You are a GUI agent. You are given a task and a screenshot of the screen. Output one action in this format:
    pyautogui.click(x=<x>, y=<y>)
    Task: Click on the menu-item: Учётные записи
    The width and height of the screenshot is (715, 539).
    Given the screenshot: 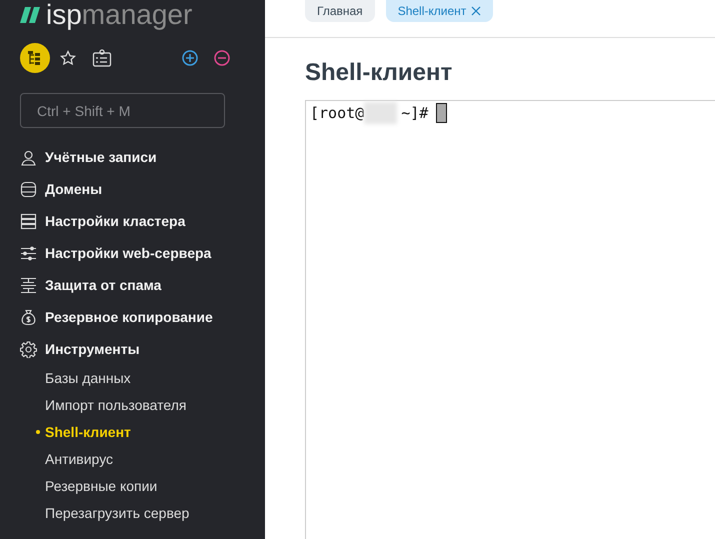 What is the action you would take?
    pyautogui.click(x=132, y=157)
    